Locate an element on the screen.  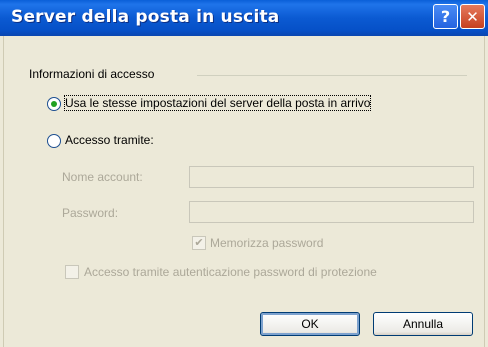
group-label: Informazioni di accesso is located at coordinates (92, 74).